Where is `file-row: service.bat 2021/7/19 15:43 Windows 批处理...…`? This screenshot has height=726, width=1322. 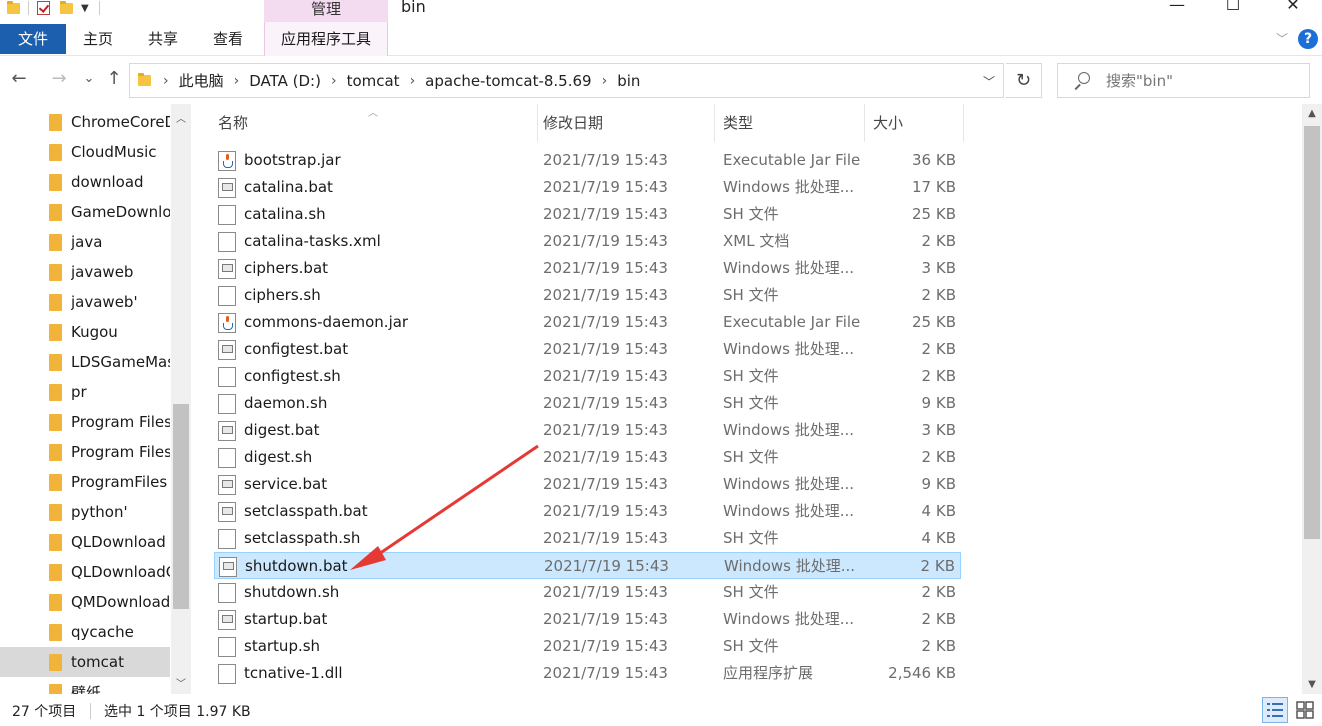
file-row: service.bat 2021/7/19 15:43 Windows 批处理...… is located at coordinates (587, 484).